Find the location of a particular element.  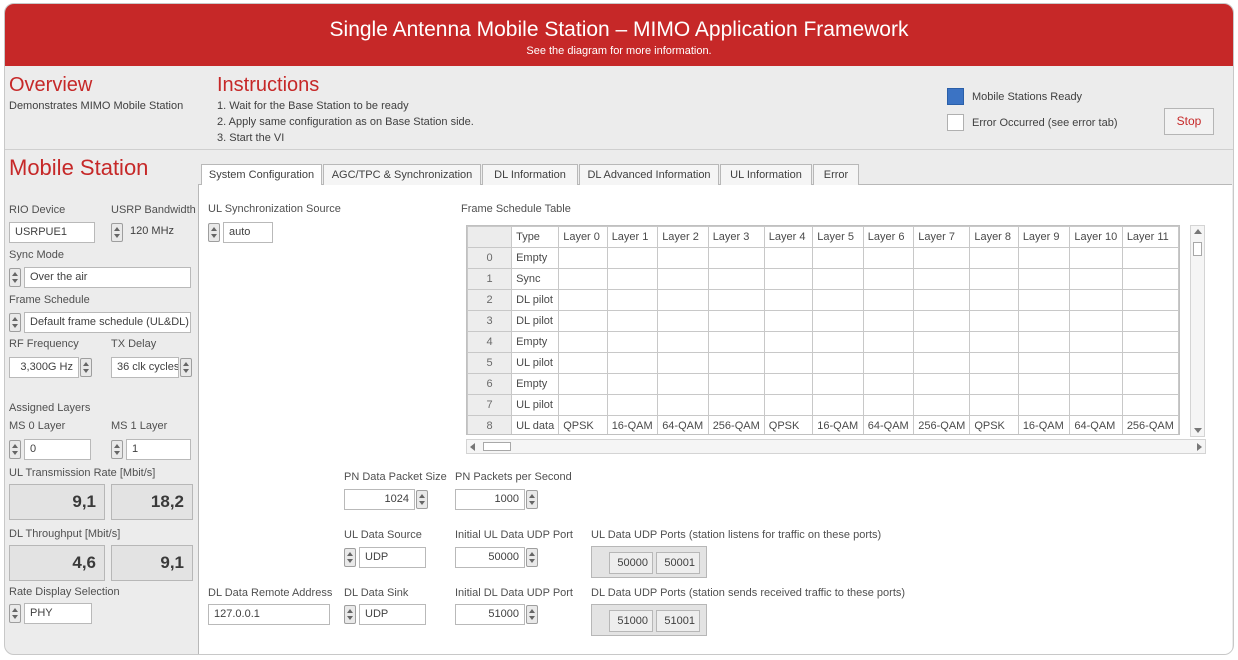

ul-sync-source-spinner is located at coordinates (214, 232).